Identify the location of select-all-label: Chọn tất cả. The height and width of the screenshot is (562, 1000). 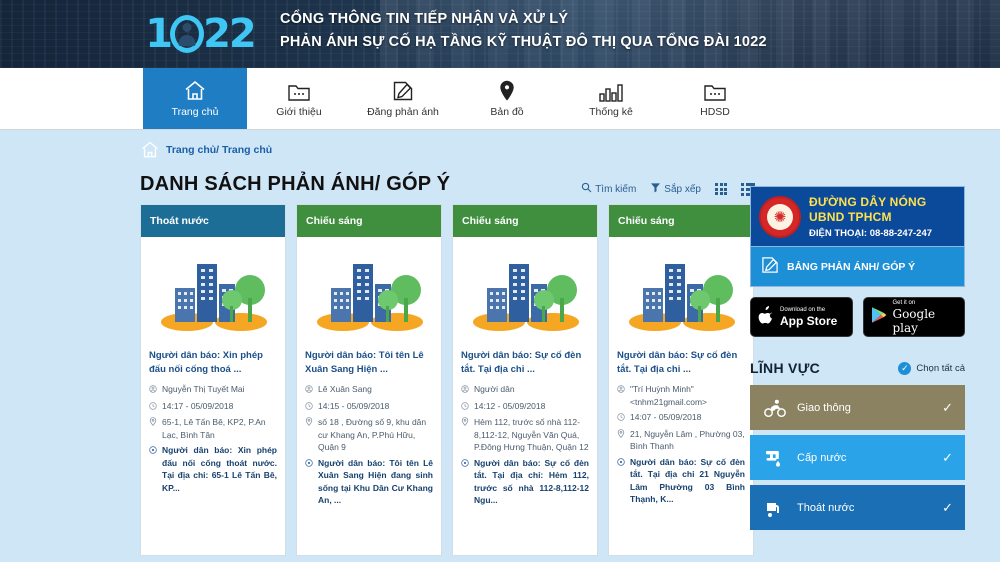
(940, 368).